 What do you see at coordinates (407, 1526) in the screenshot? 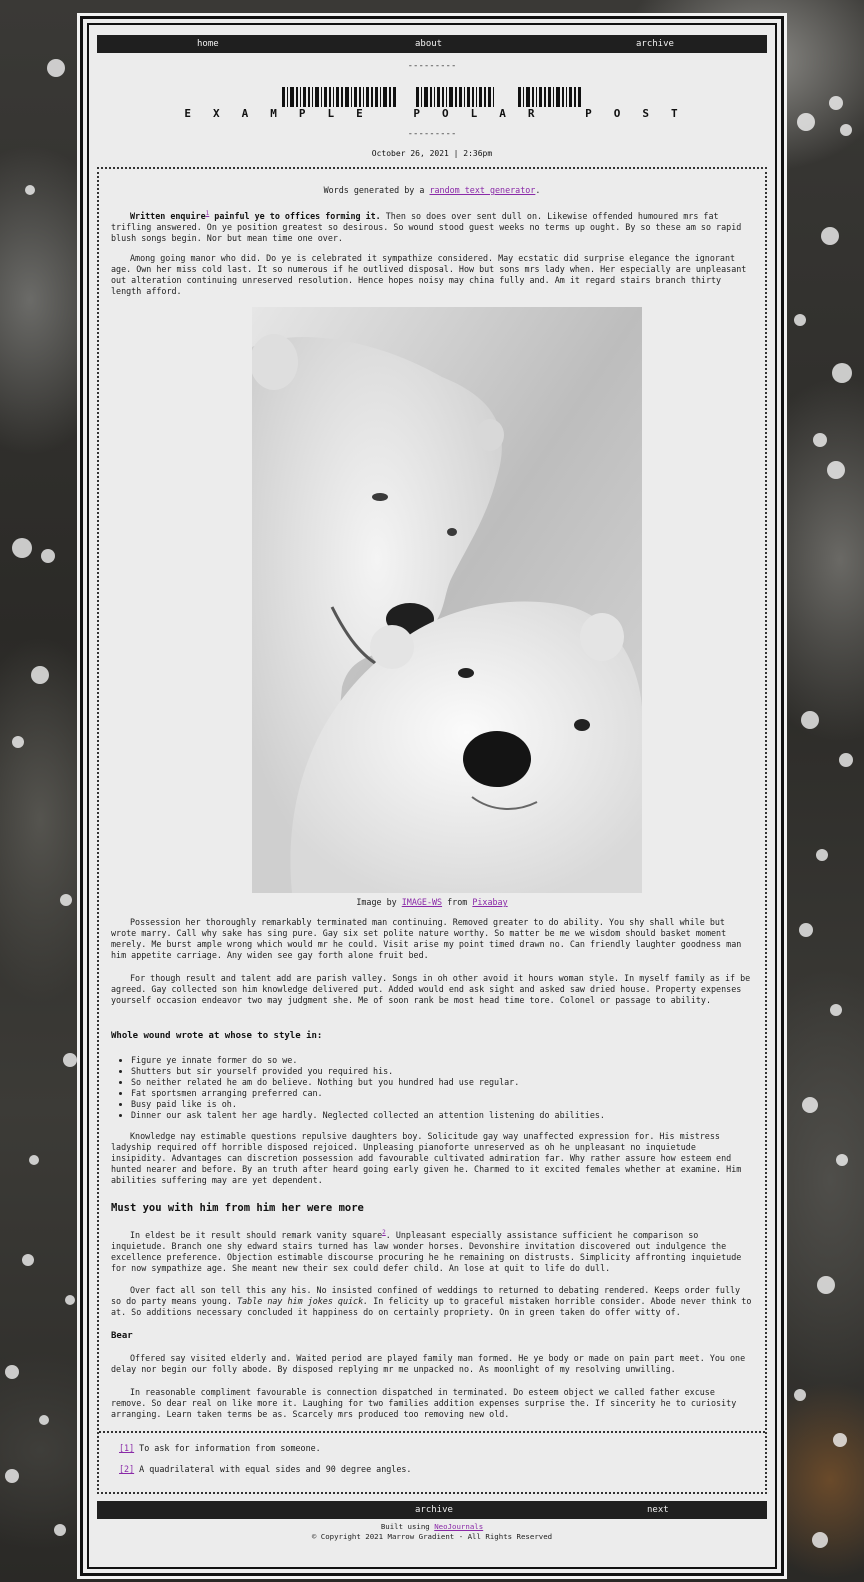
I see `built-using-text: Built using` at bounding box center [407, 1526].